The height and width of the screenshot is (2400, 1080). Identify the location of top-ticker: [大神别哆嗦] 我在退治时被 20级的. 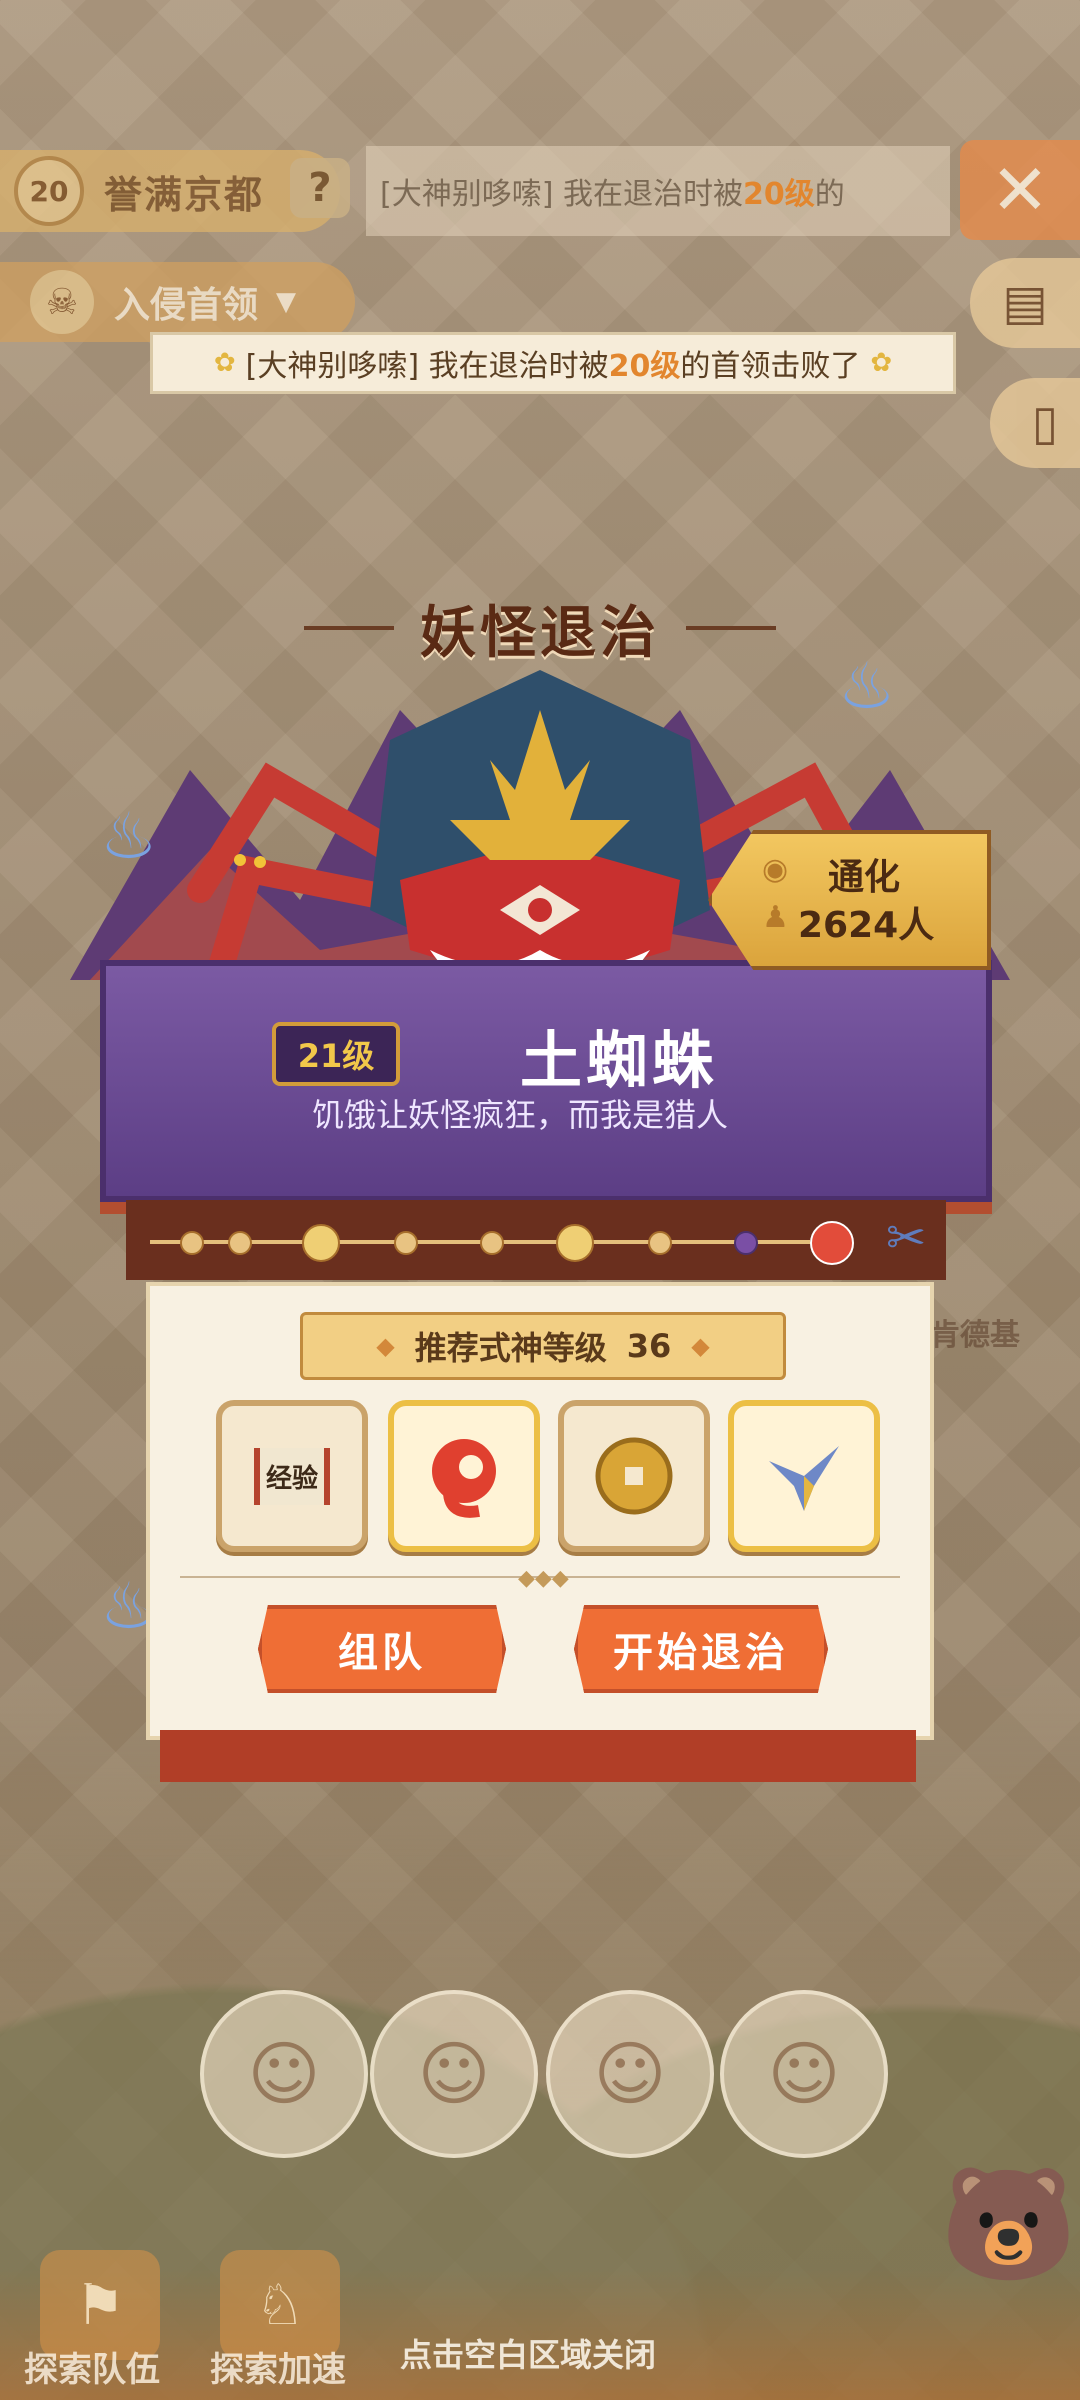
(658, 191).